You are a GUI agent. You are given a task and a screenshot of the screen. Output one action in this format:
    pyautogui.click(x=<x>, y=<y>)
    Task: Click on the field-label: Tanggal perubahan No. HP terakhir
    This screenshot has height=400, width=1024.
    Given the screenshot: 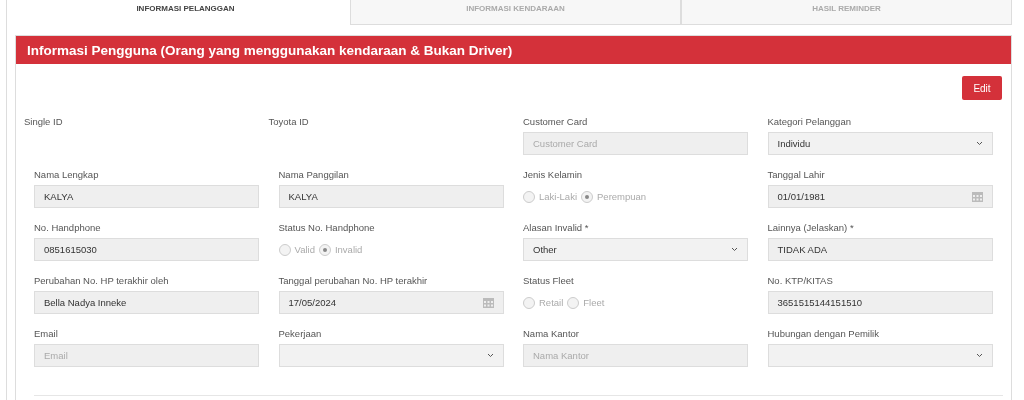 What is the action you would take?
    pyautogui.click(x=353, y=280)
    